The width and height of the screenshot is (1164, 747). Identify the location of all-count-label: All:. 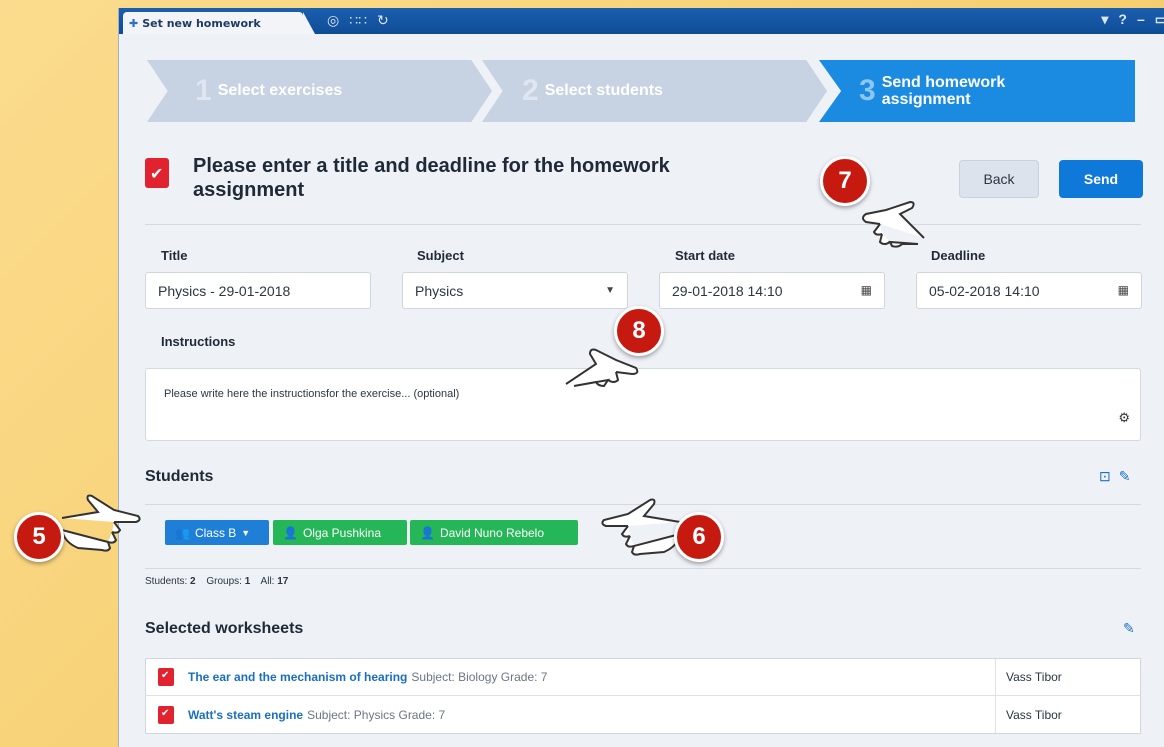
(267, 581).